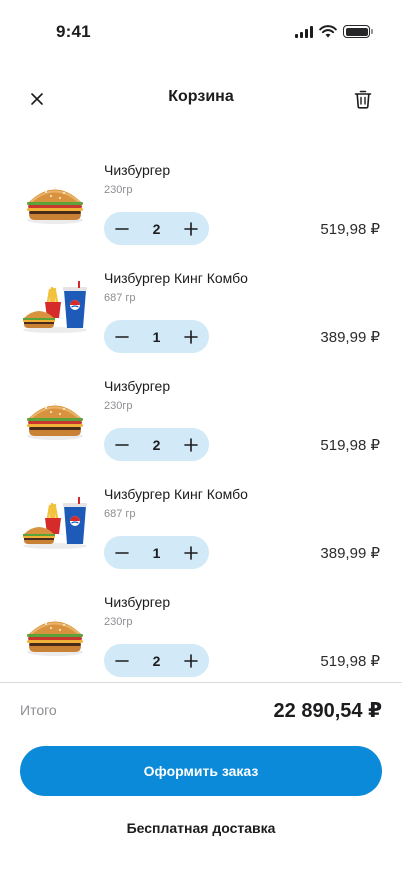  Describe the element at coordinates (201, 32) in the screenshot. I see `status-bar: 9:41` at that location.